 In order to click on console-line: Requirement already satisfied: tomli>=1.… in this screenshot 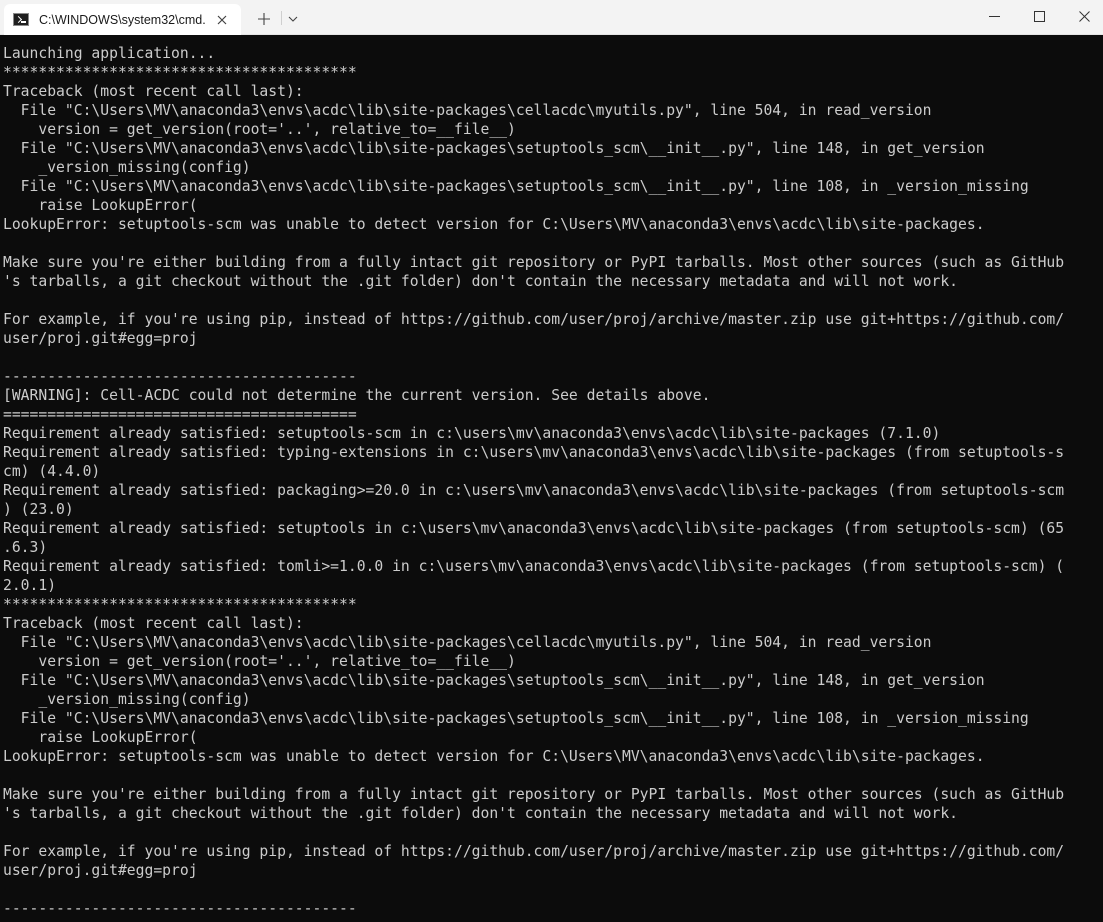, I will do `click(534, 566)`.